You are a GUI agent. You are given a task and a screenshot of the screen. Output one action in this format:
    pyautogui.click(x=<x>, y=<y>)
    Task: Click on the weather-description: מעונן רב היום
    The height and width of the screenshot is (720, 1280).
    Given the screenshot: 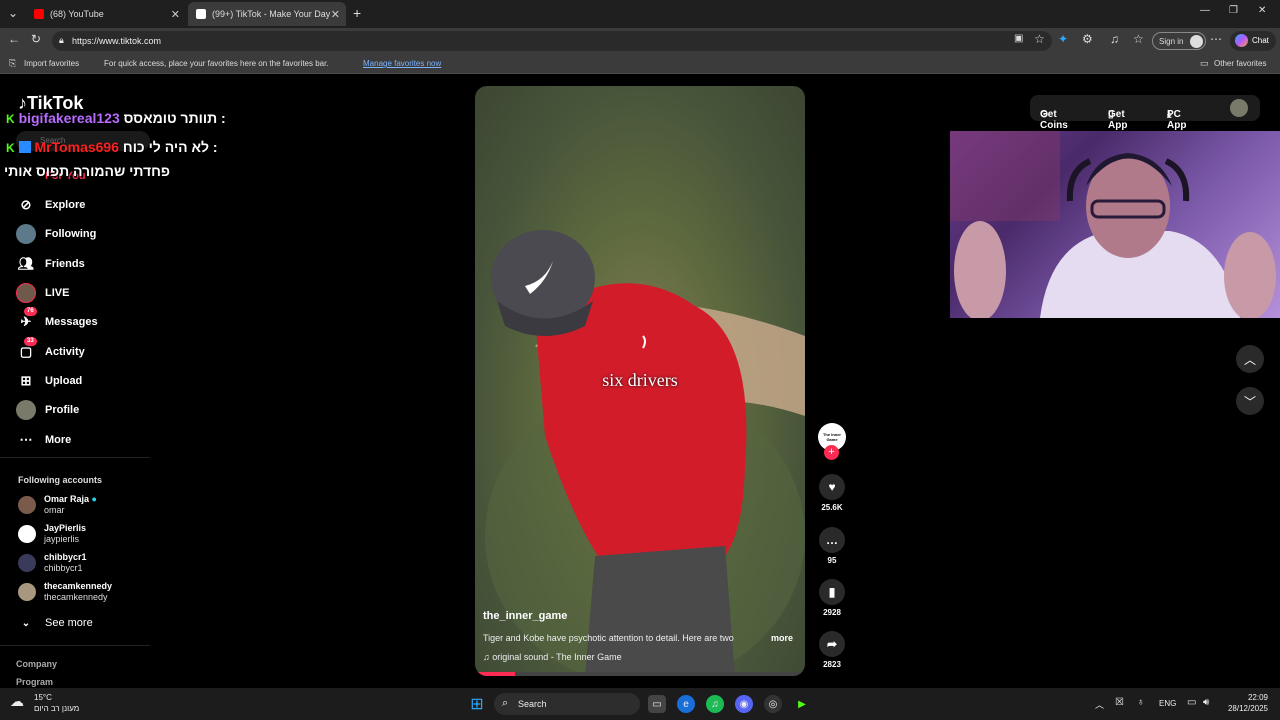 What is the action you would take?
    pyautogui.click(x=57, y=708)
    